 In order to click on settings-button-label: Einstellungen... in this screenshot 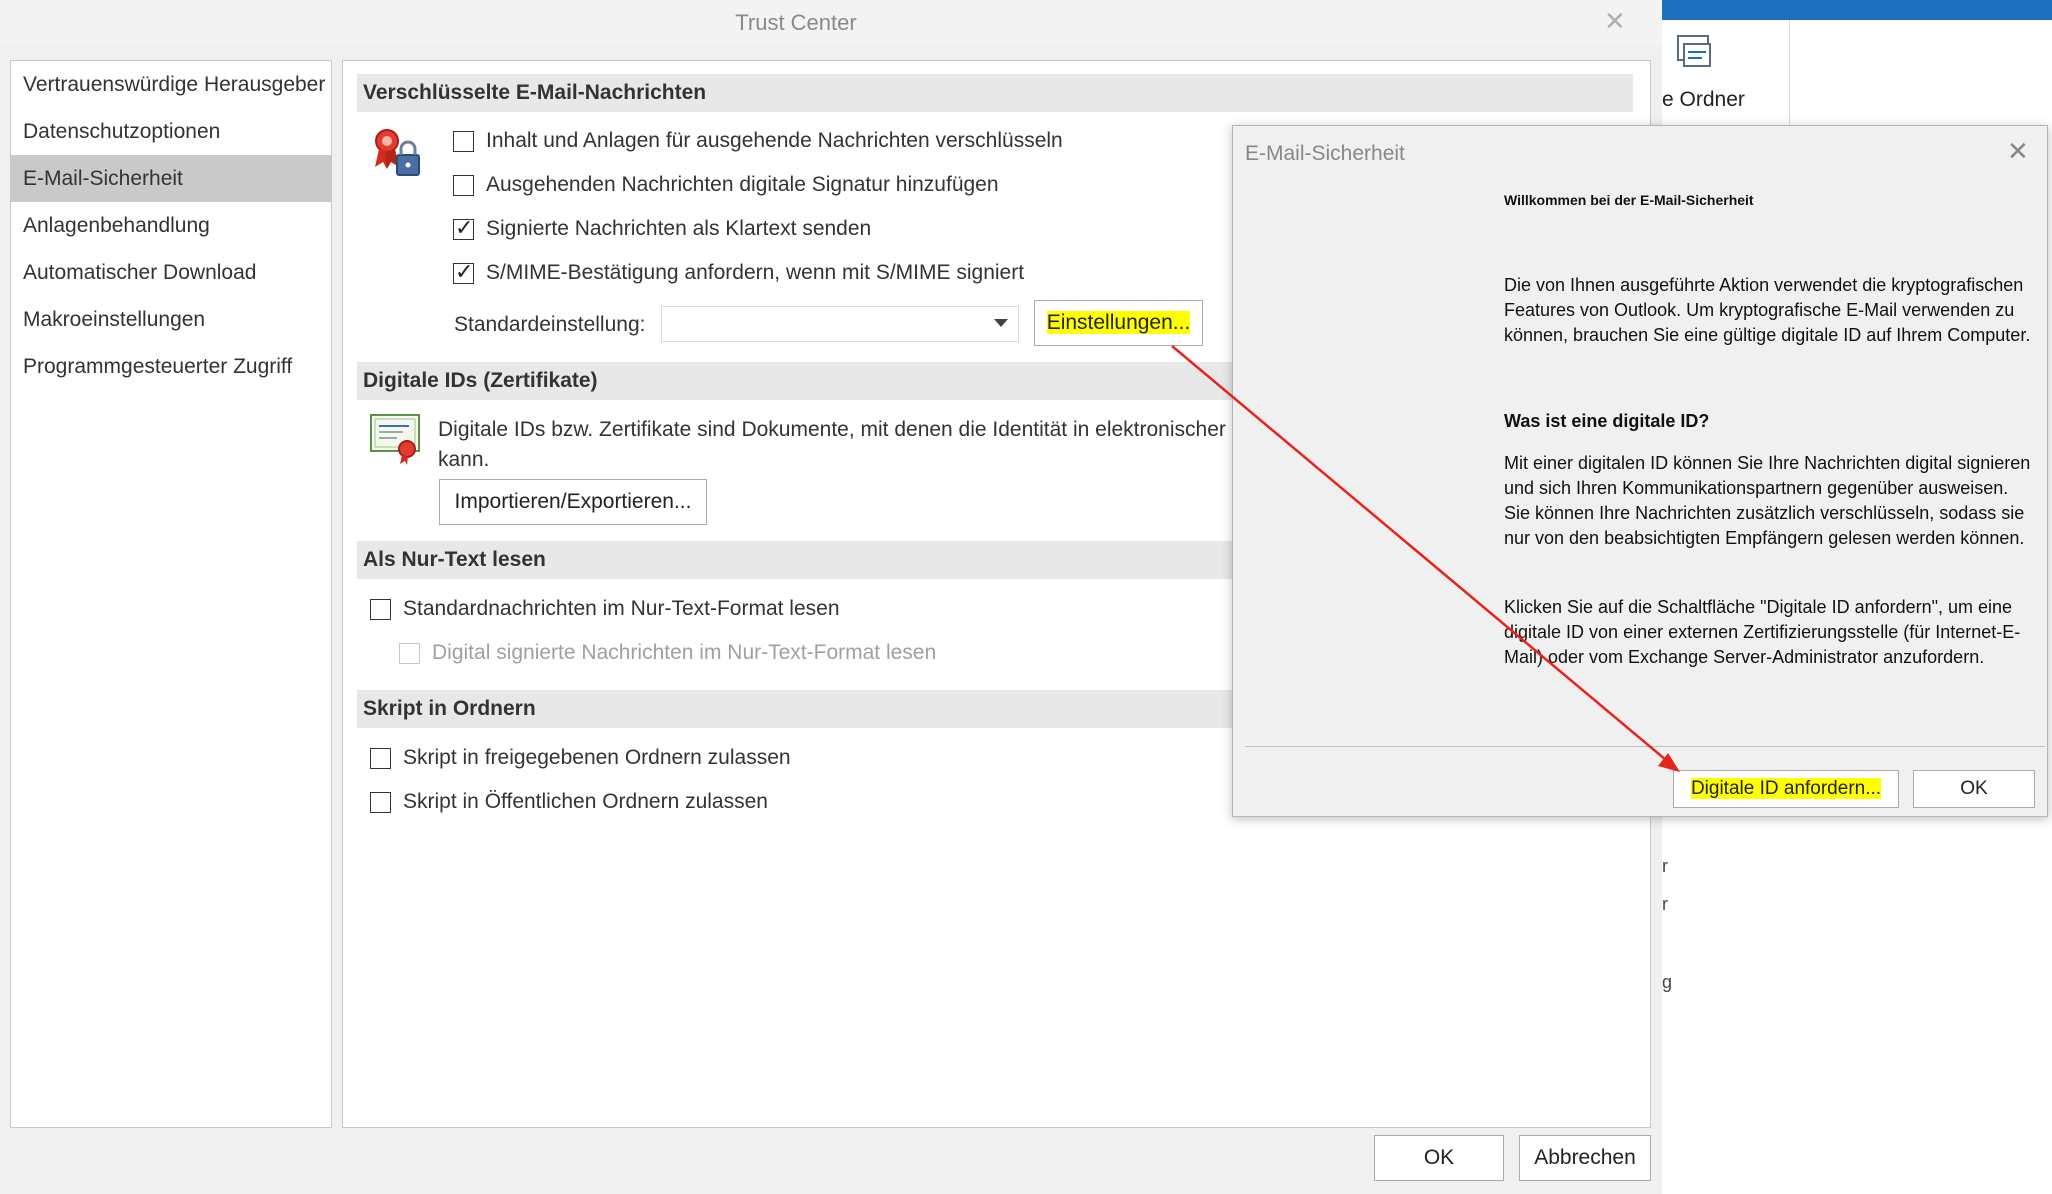, I will do `click(1118, 322)`.